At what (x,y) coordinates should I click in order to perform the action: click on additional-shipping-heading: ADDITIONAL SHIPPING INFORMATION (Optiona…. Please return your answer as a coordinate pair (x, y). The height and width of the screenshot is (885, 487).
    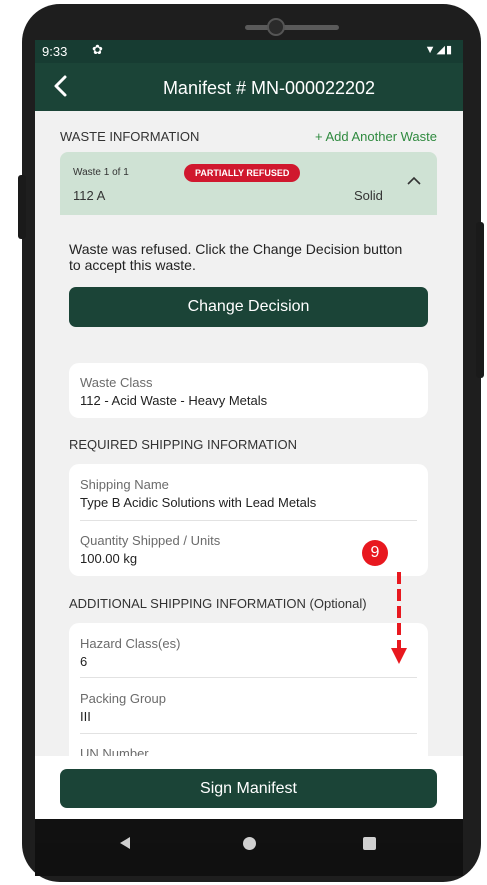
    Looking at the image, I should click on (218, 603).